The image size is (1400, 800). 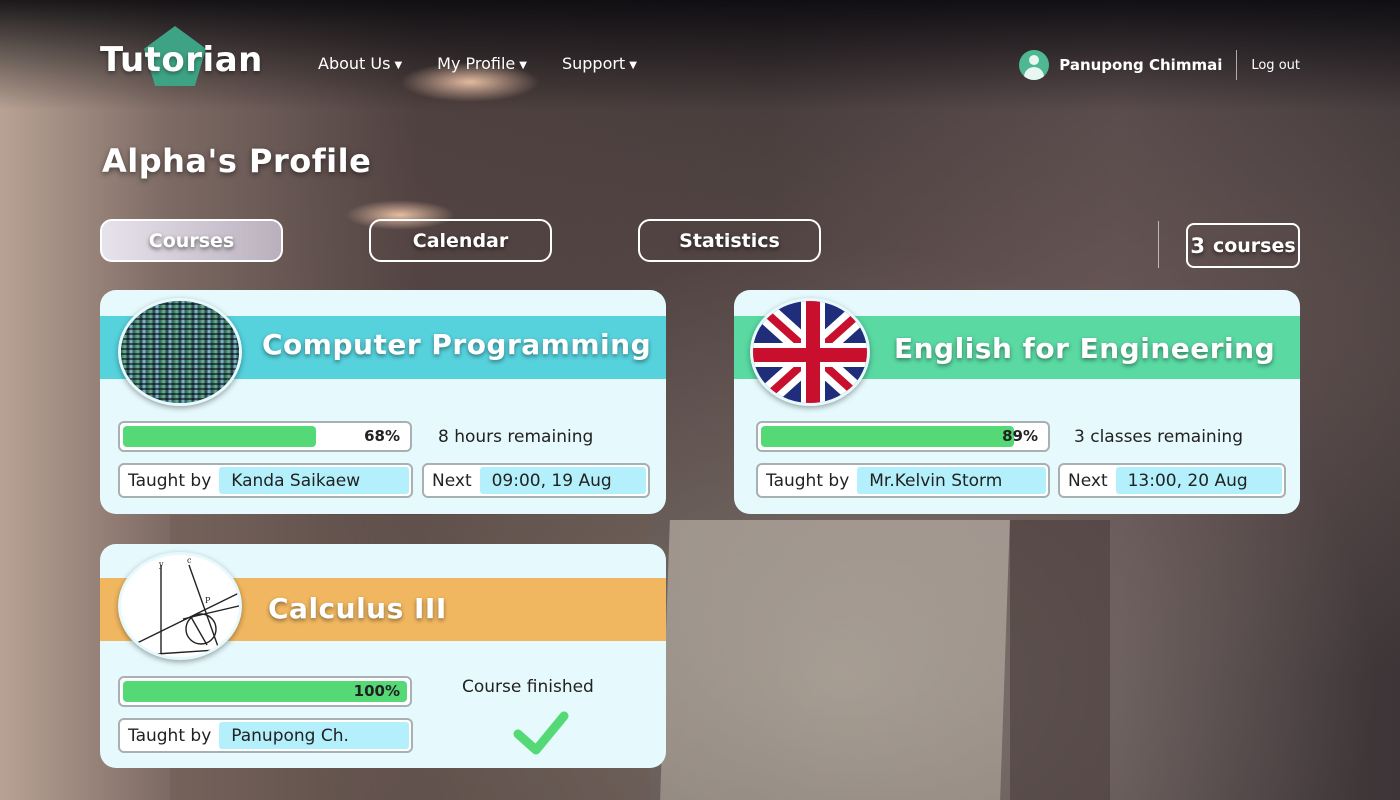 I want to click on course-count-badge: 3 courses, so click(x=1243, y=245).